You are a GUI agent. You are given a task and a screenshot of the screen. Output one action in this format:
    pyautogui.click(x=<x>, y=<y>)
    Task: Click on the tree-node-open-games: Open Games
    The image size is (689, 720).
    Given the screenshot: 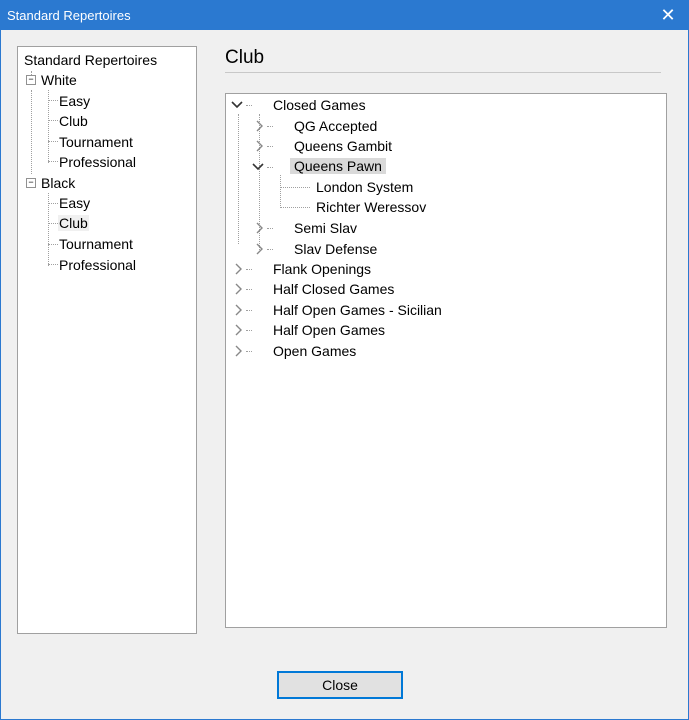 What is the action you would take?
    pyautogui.click(x=314, y=351)
    